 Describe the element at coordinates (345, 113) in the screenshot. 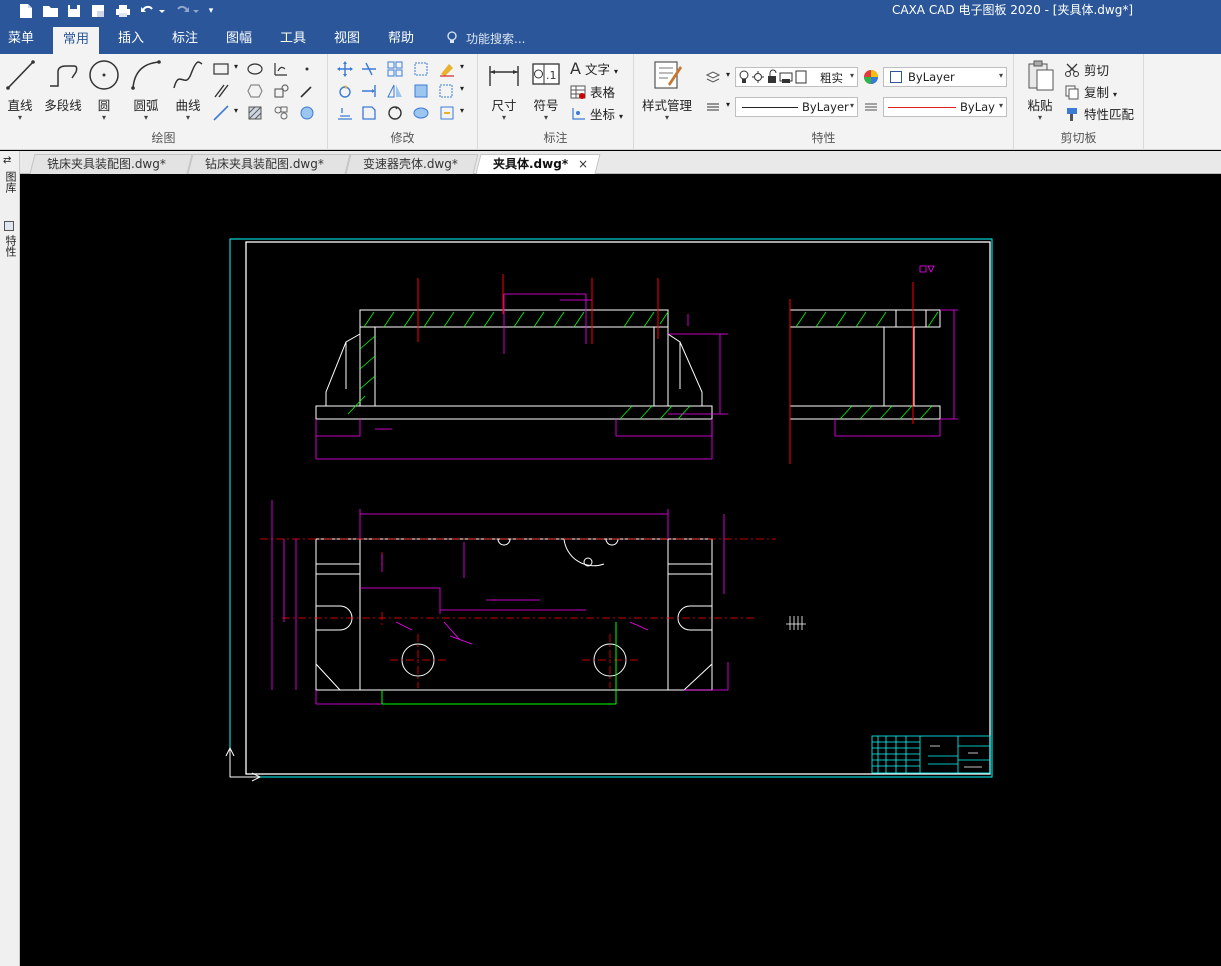

I see `offset-icon` at that location.